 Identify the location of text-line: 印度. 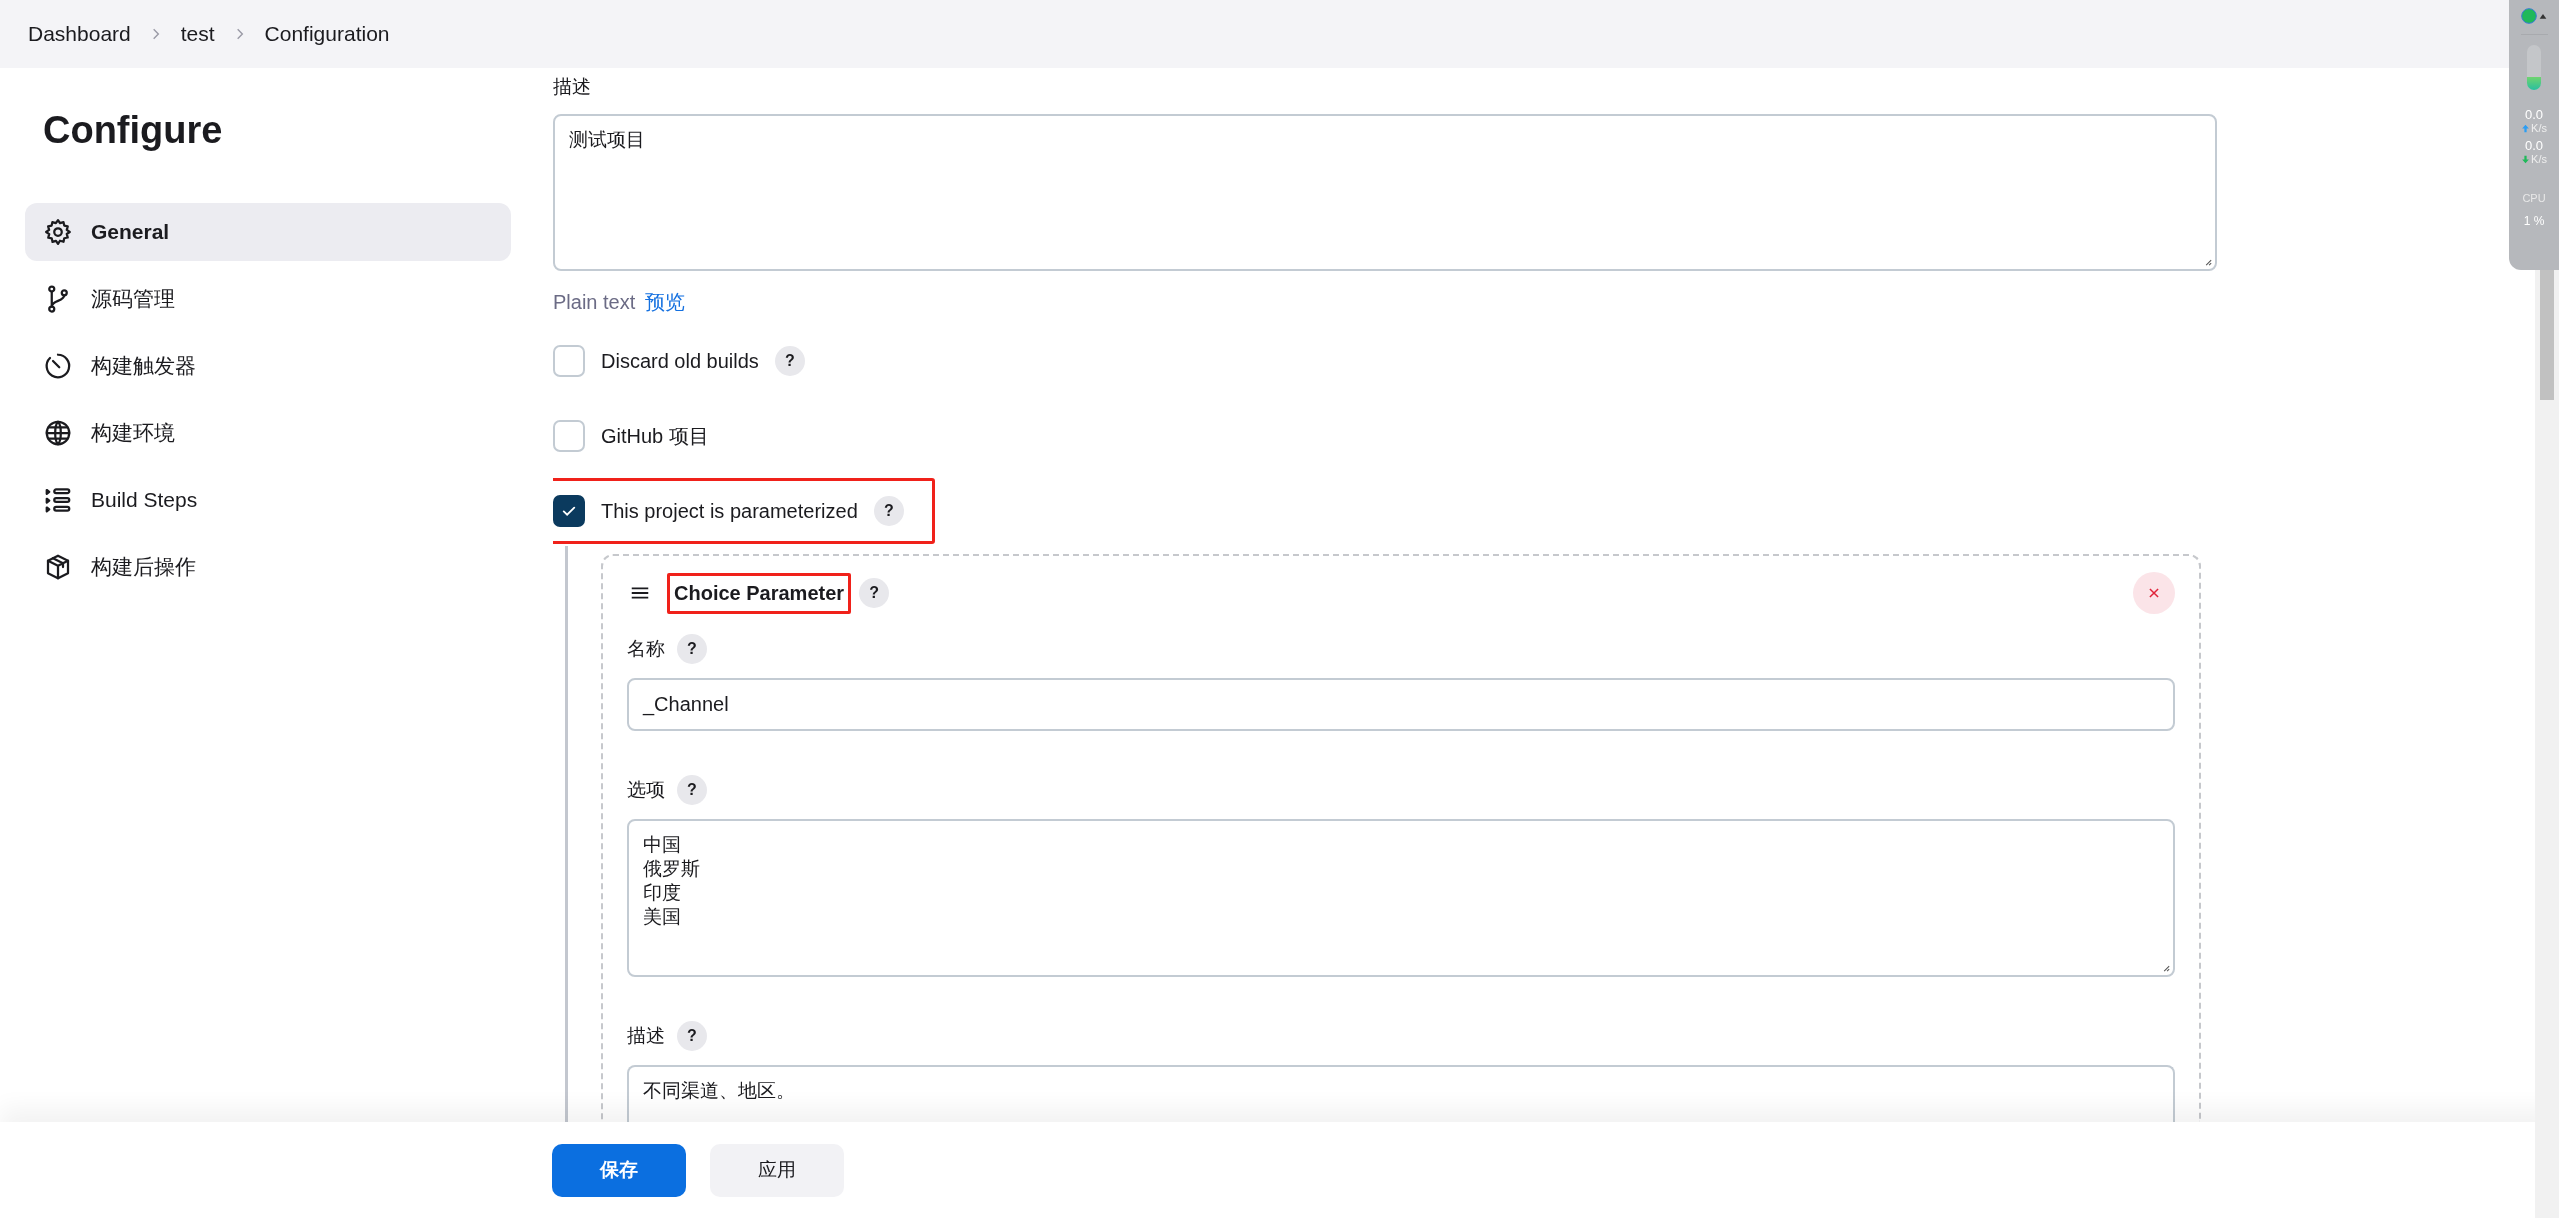
(662, 893).